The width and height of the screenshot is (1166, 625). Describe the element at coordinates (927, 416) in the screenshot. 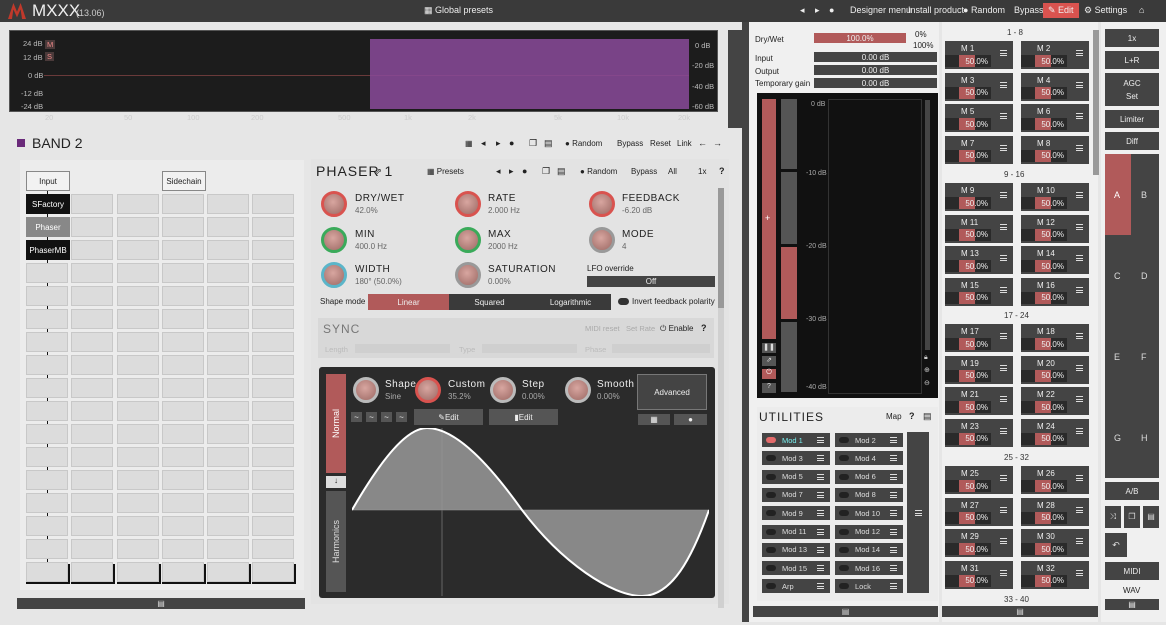

I see `utilities-expand-icon: ▤` at that location.